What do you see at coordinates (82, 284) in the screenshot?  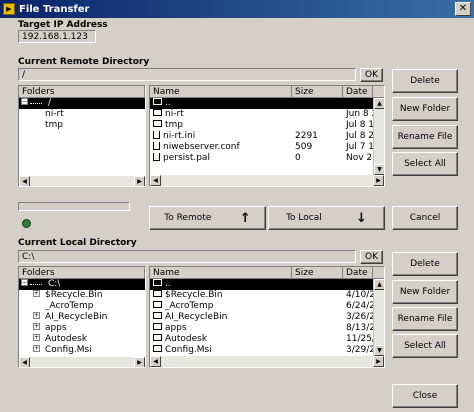 I see `tree-node: − C:\` at bounding box center [82, 284].